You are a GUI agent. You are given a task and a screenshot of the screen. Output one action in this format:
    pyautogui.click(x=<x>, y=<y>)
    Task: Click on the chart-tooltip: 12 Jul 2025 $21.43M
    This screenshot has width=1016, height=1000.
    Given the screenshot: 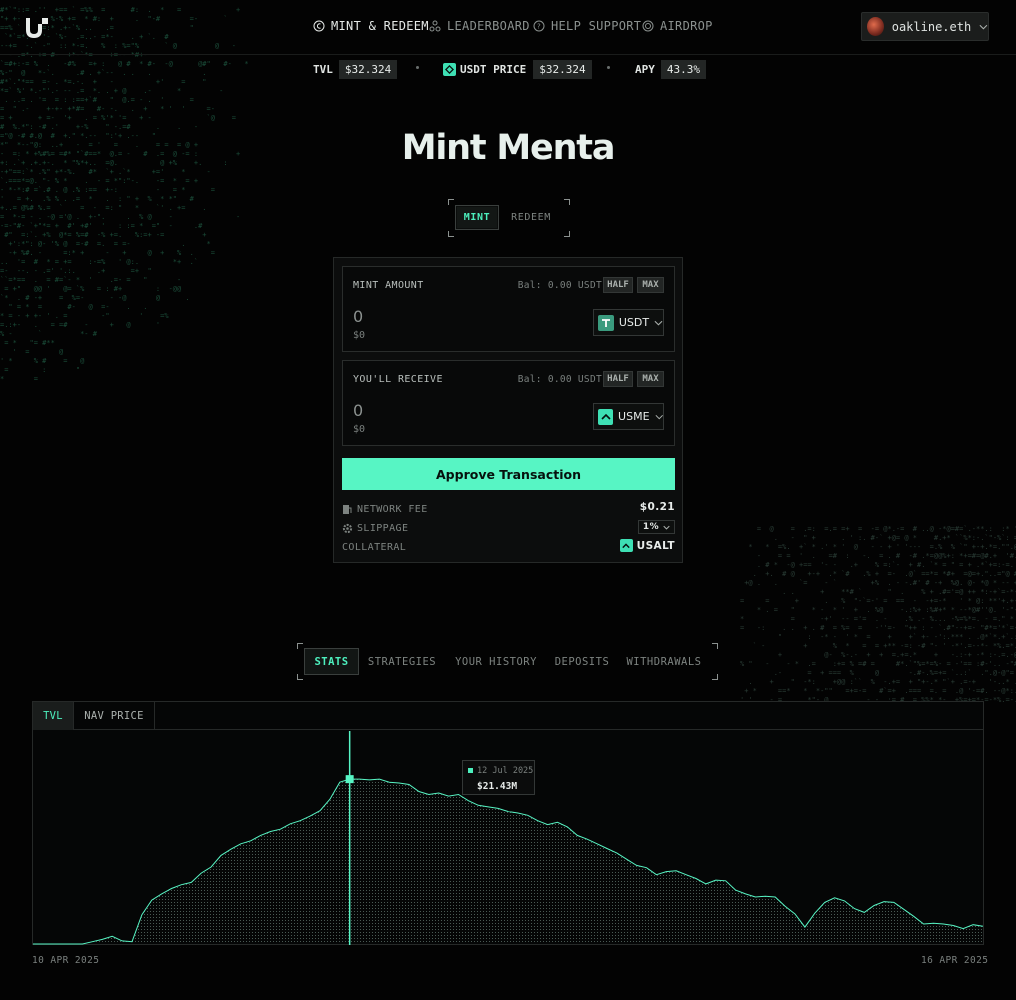 What is the action you would take?
    pyautogui.click(x=498, y=777)
    